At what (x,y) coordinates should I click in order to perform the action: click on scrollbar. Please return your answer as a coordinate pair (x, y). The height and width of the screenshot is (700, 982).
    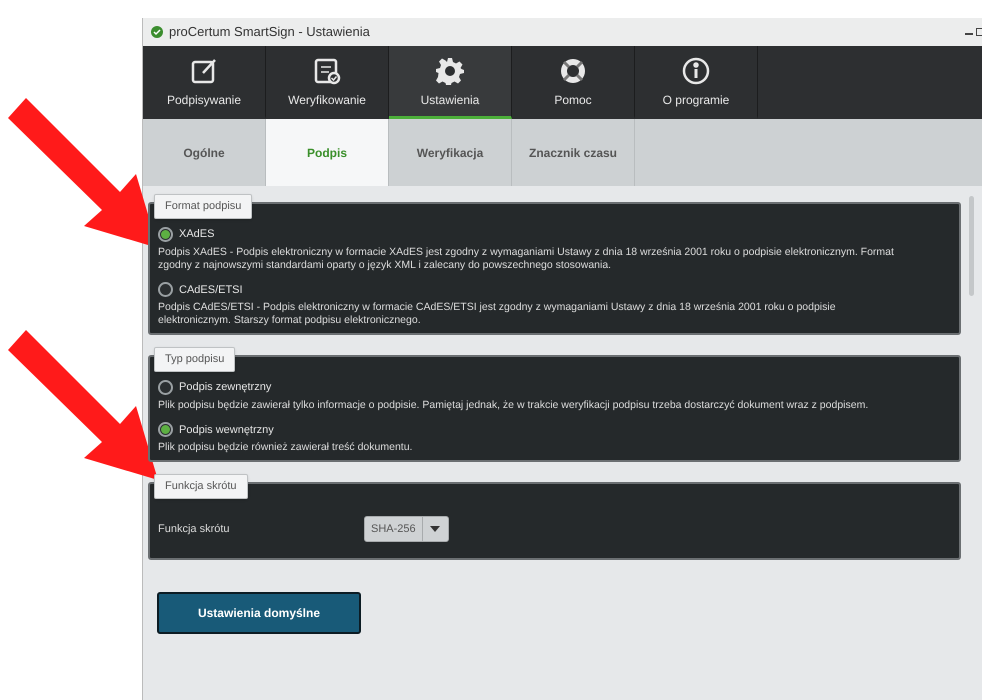
    Looking at the image, I should click on (971, 246).